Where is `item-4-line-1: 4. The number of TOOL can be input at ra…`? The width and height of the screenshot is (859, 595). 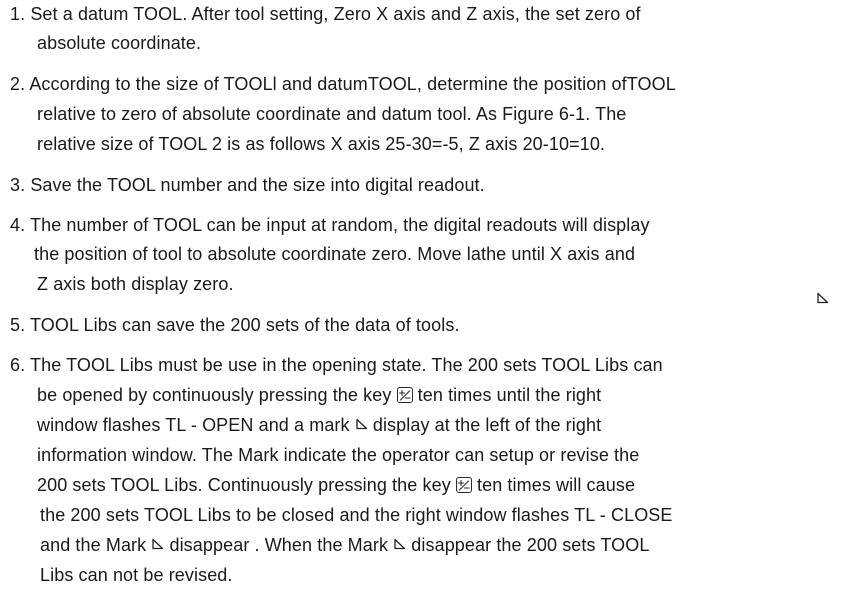
item-4-line-1: 4. The number of TOOL can be input at ra… is located at coordinates (330, 225).